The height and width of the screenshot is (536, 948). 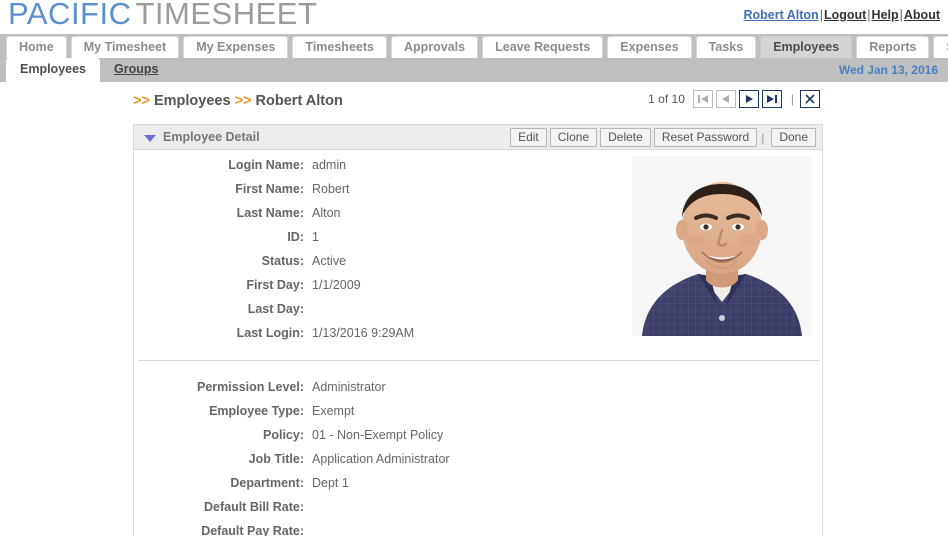 I want to click on field-row: Department: Dept 1, so click(x=369, y=488).